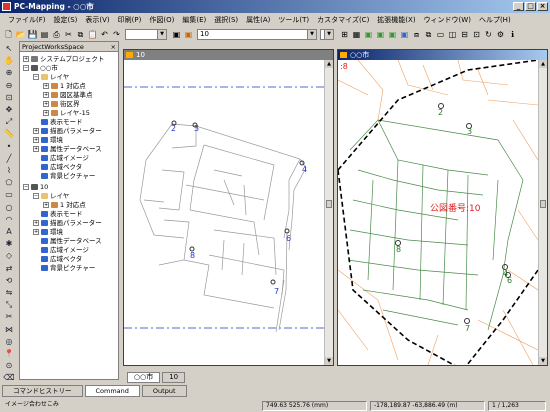 This screenshot has width=550, height=412. Describe the element at coordinates (9, 255) in the screenshot. I see `node-icon: ◇` at that location.